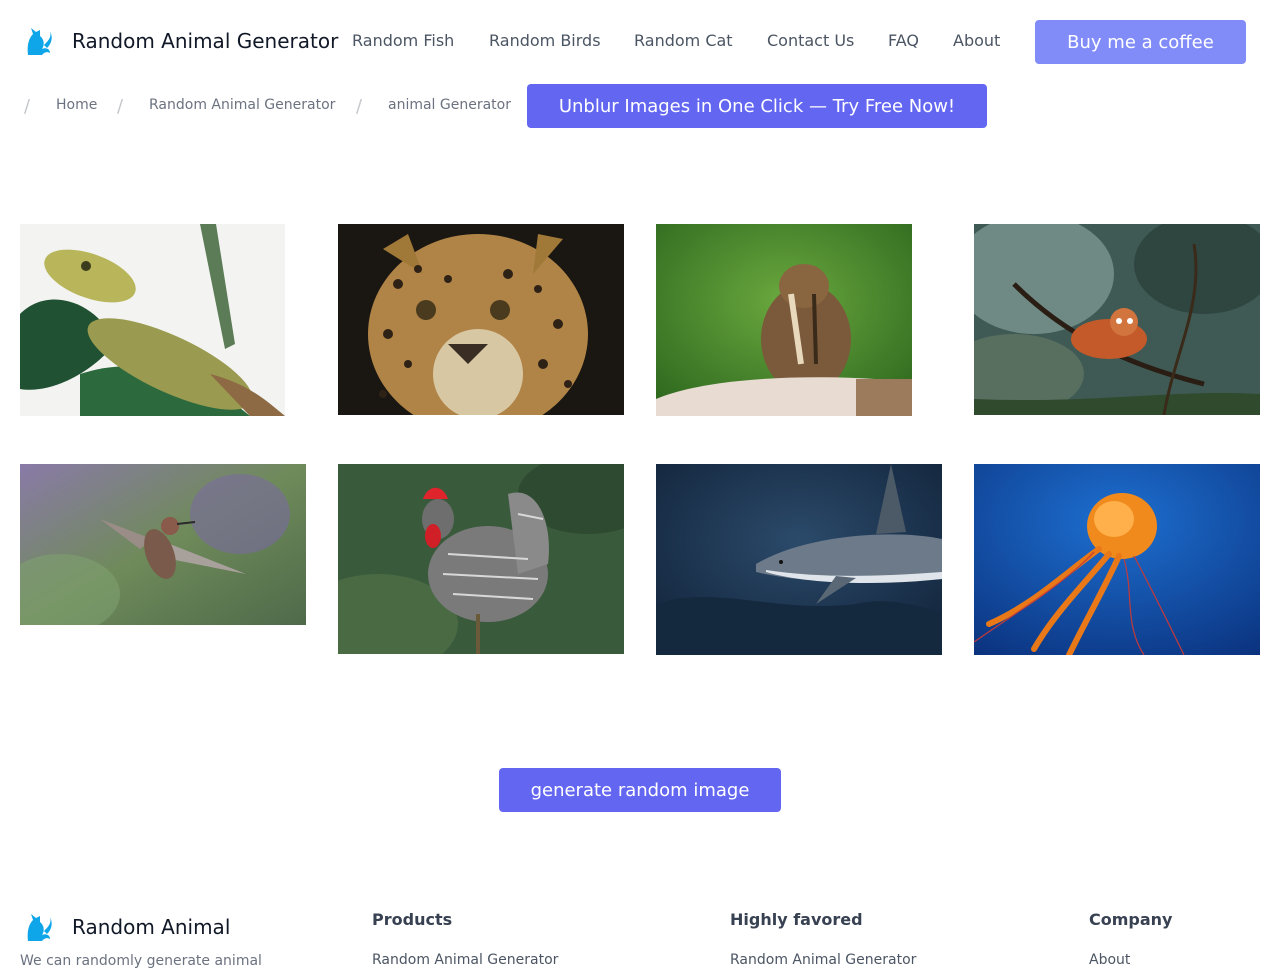  What do you see at coordinates (683, 40) in the screenshot?
I see `nav-random-cat: Random Cat` at bounding box center [683, 40].